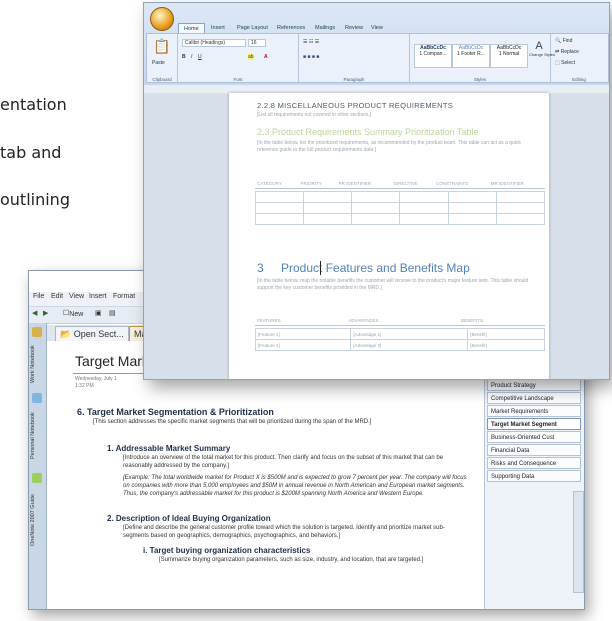  What do you see at coordinates (162, 79) in the screenshot?
I see `group-label-clipboard: Clipboard` at bounding box center [162, 79].